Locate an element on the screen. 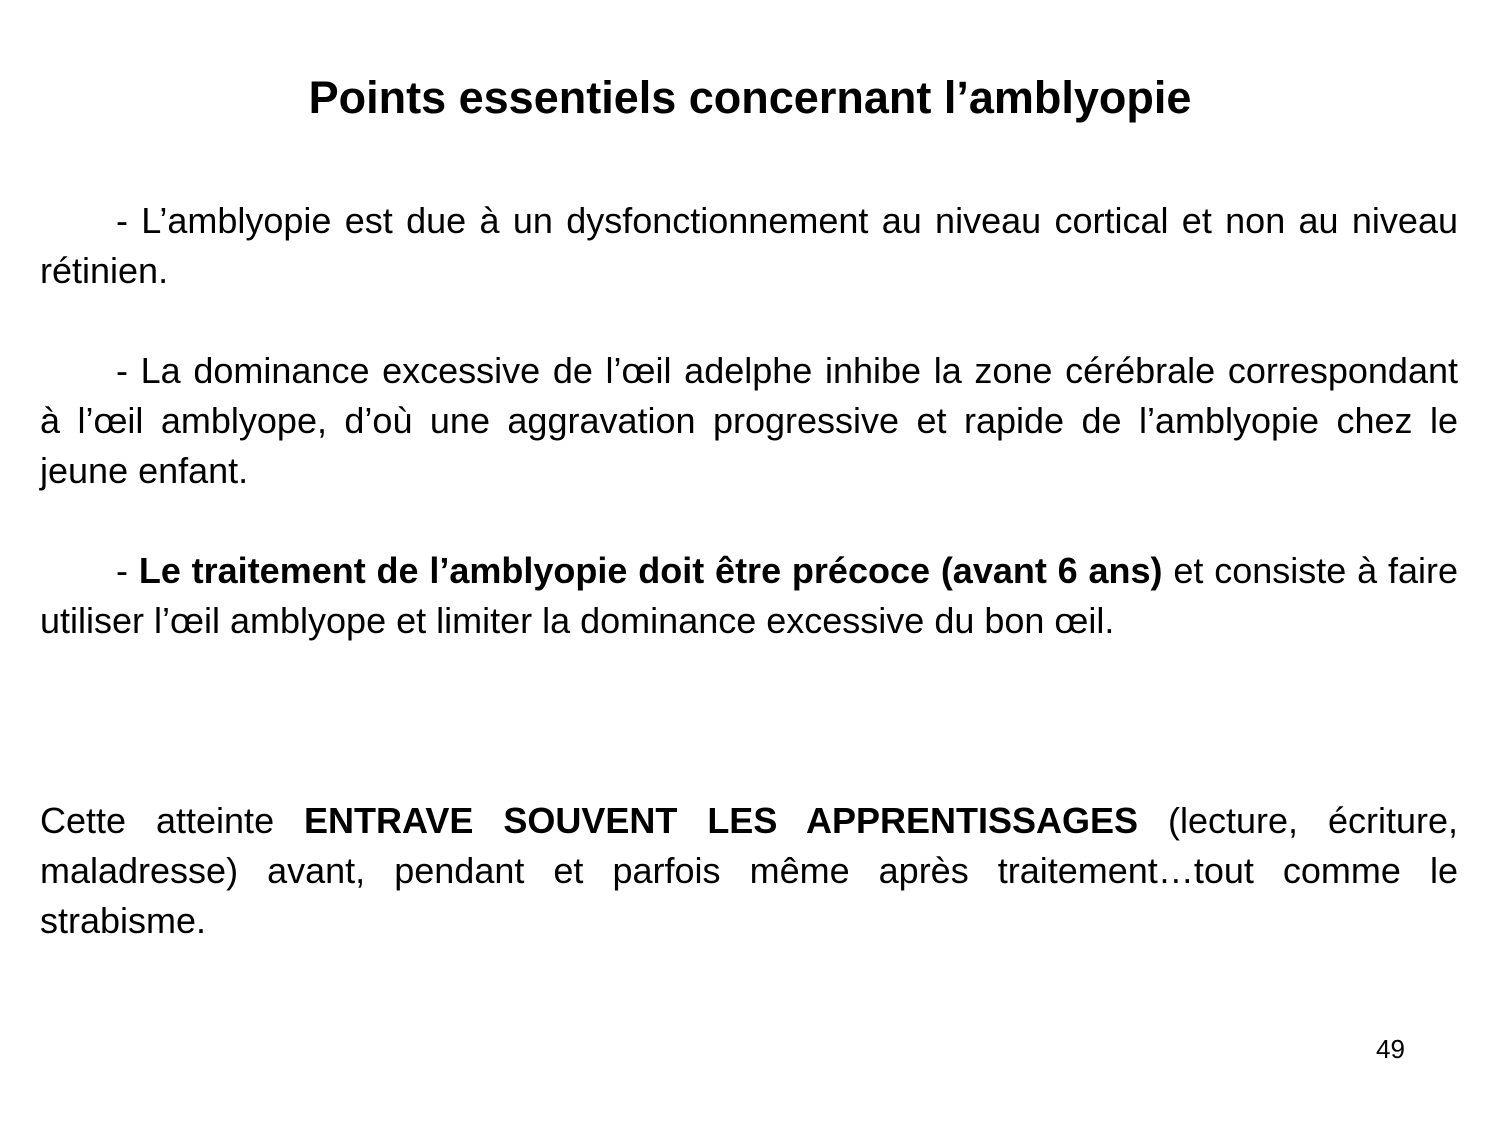 The width and height of the screenshot is (1500, 1125). paragraph-emphasis: ENTRAVE SOUVENT LES APPRENTISSAGES is located at coordinates (721, 820).